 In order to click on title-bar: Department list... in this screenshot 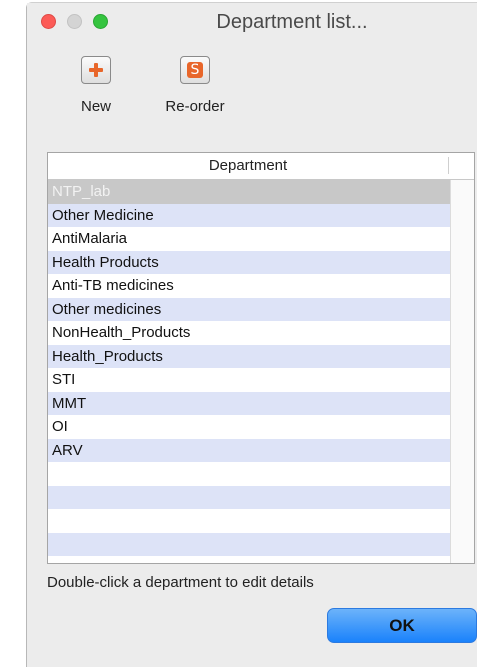, I will do `click(252, 23)`.